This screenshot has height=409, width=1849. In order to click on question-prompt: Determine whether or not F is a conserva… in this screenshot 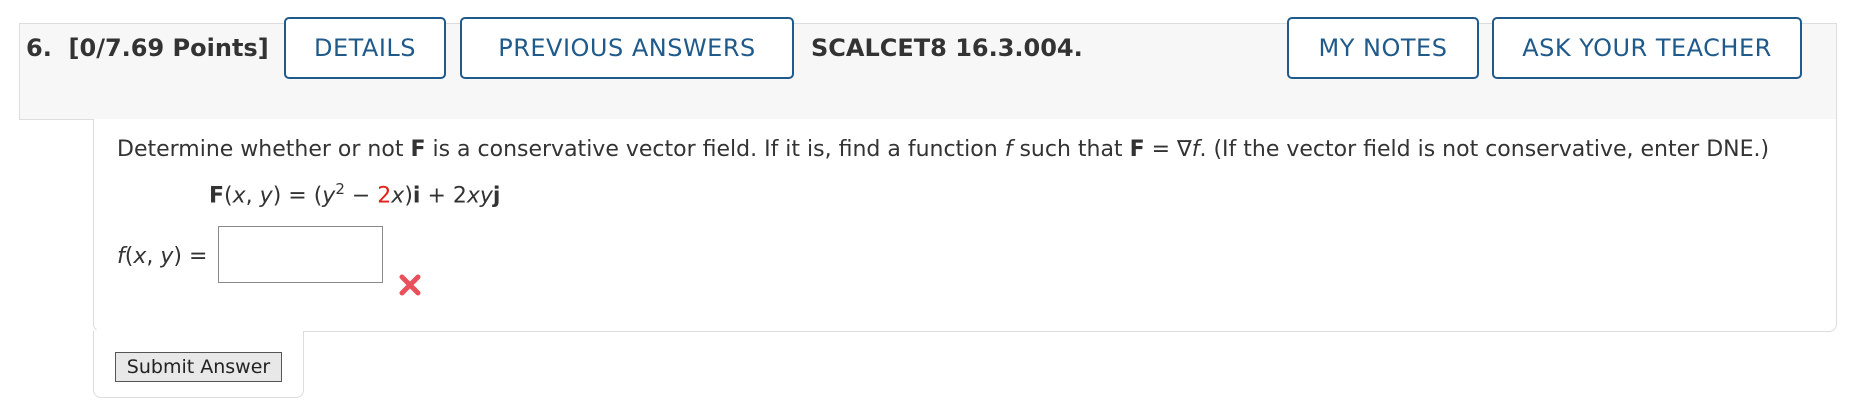, I will do `click(943, 149)`.